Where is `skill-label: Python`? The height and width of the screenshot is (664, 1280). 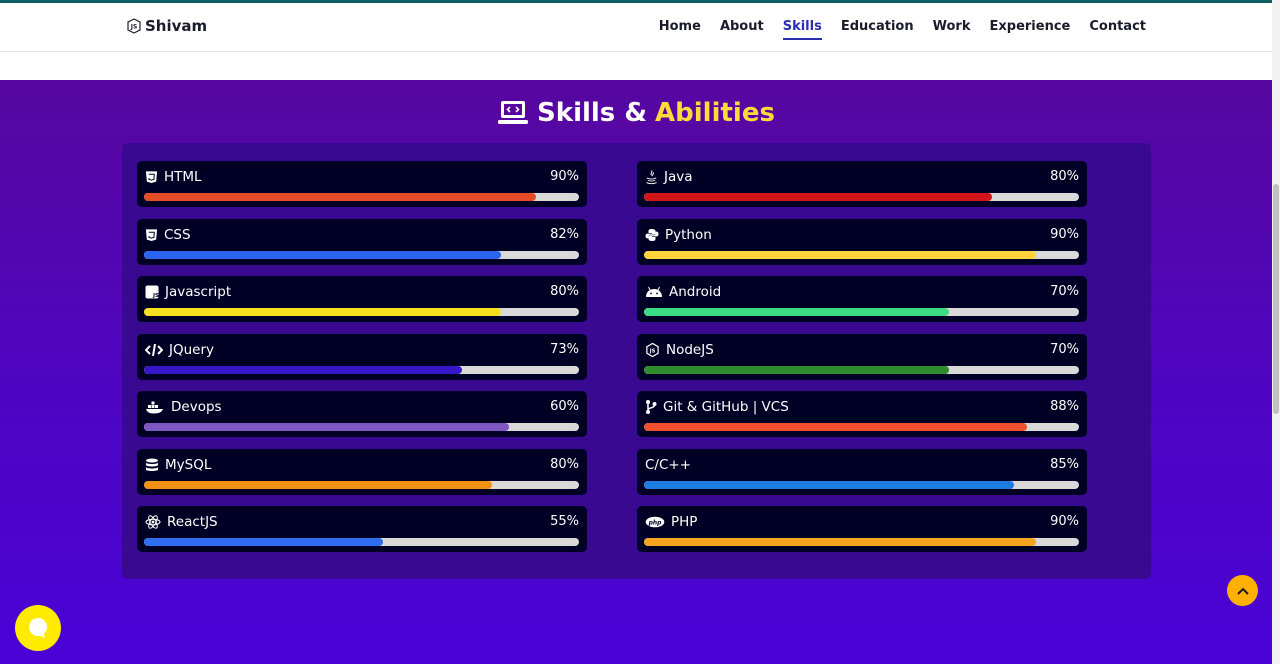 skill-label: Python is located at coordinates (678, 235).